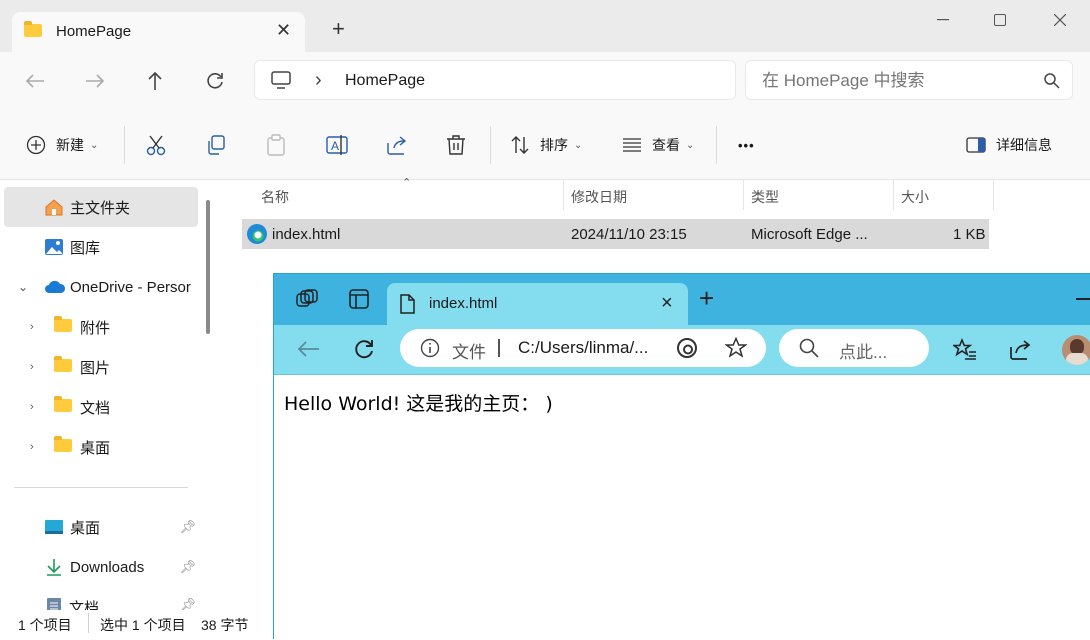 The image size is (1090, 640). What do you see at coordinates (964, 351) in the screenshot?
I see `favorites-list-icon` at bounding box center [964, 351].